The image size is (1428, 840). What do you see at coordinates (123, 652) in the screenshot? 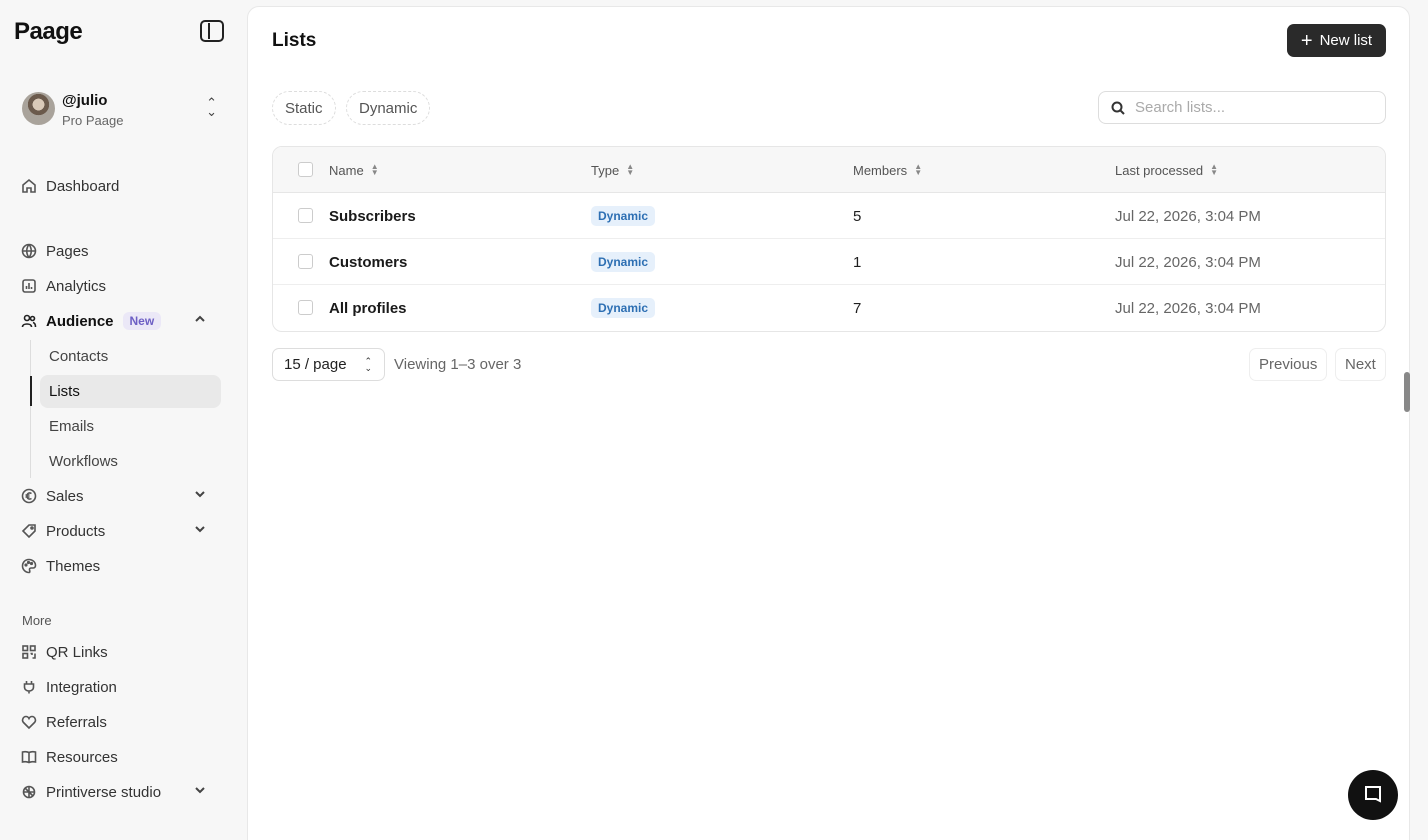
I see `sidebar-item-qr-links: QR Links` at bounding box center [123, 652].